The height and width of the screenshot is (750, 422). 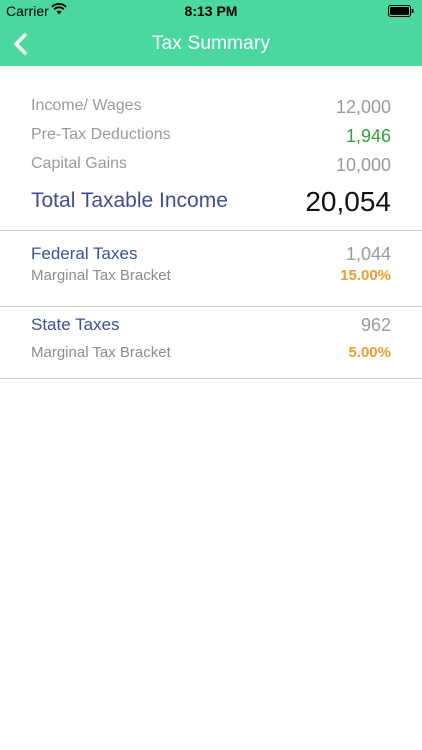 What do you see at coordinates (101, 352) in the screenshot?
I see `state-bracket-label: Marginal Tax Bracket` at bounding box center [101, 352].